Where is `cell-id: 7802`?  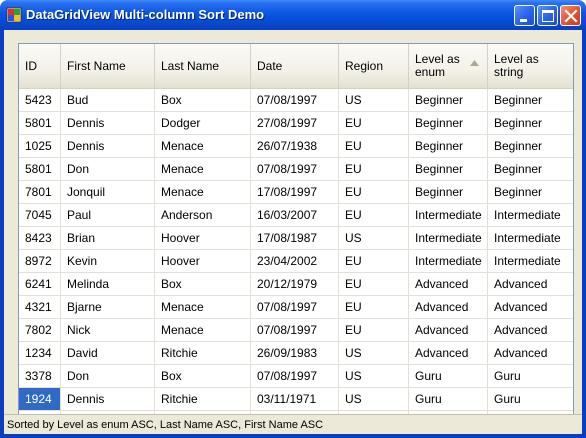 cell-id: 7802 is located at coordinates (40, 330).